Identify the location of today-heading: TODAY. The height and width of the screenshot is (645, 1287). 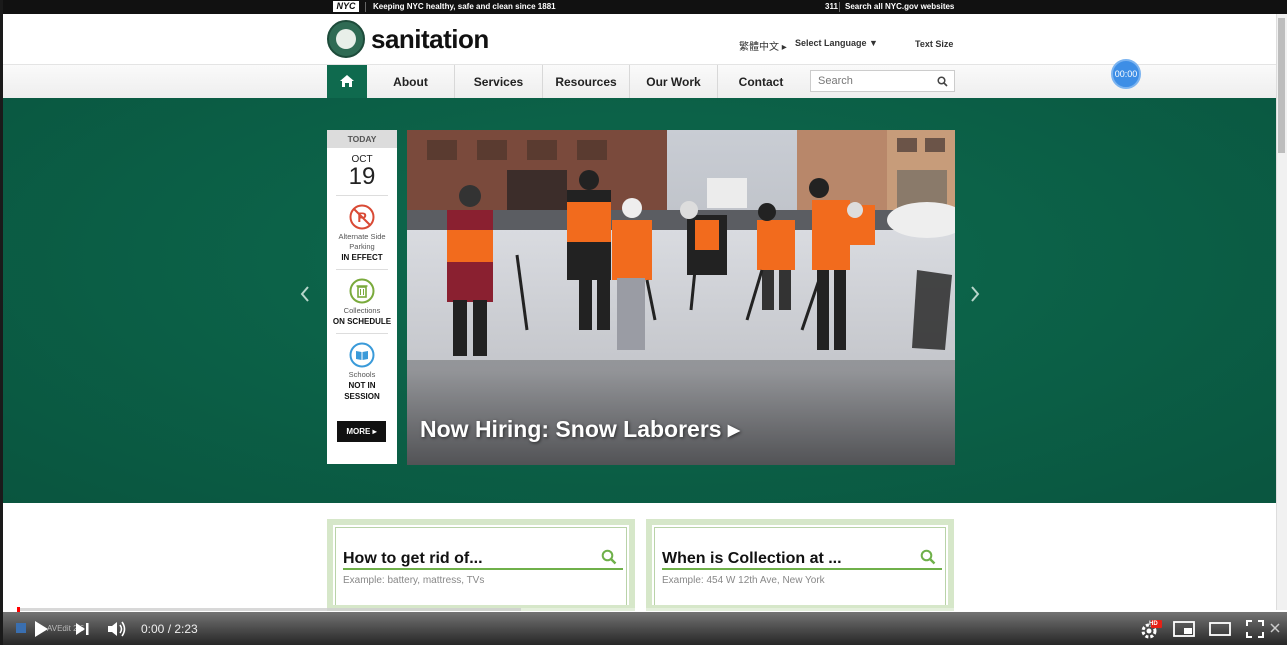
(362, 139).